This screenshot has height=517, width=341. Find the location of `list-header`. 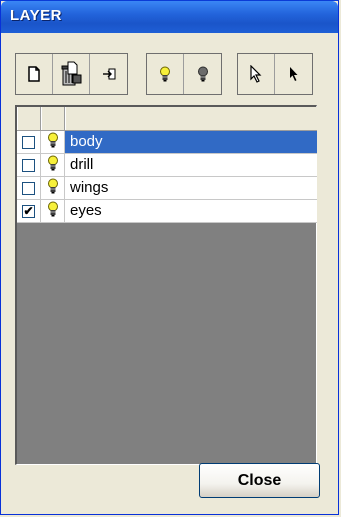

list-header is located at coordinates (167, 119).